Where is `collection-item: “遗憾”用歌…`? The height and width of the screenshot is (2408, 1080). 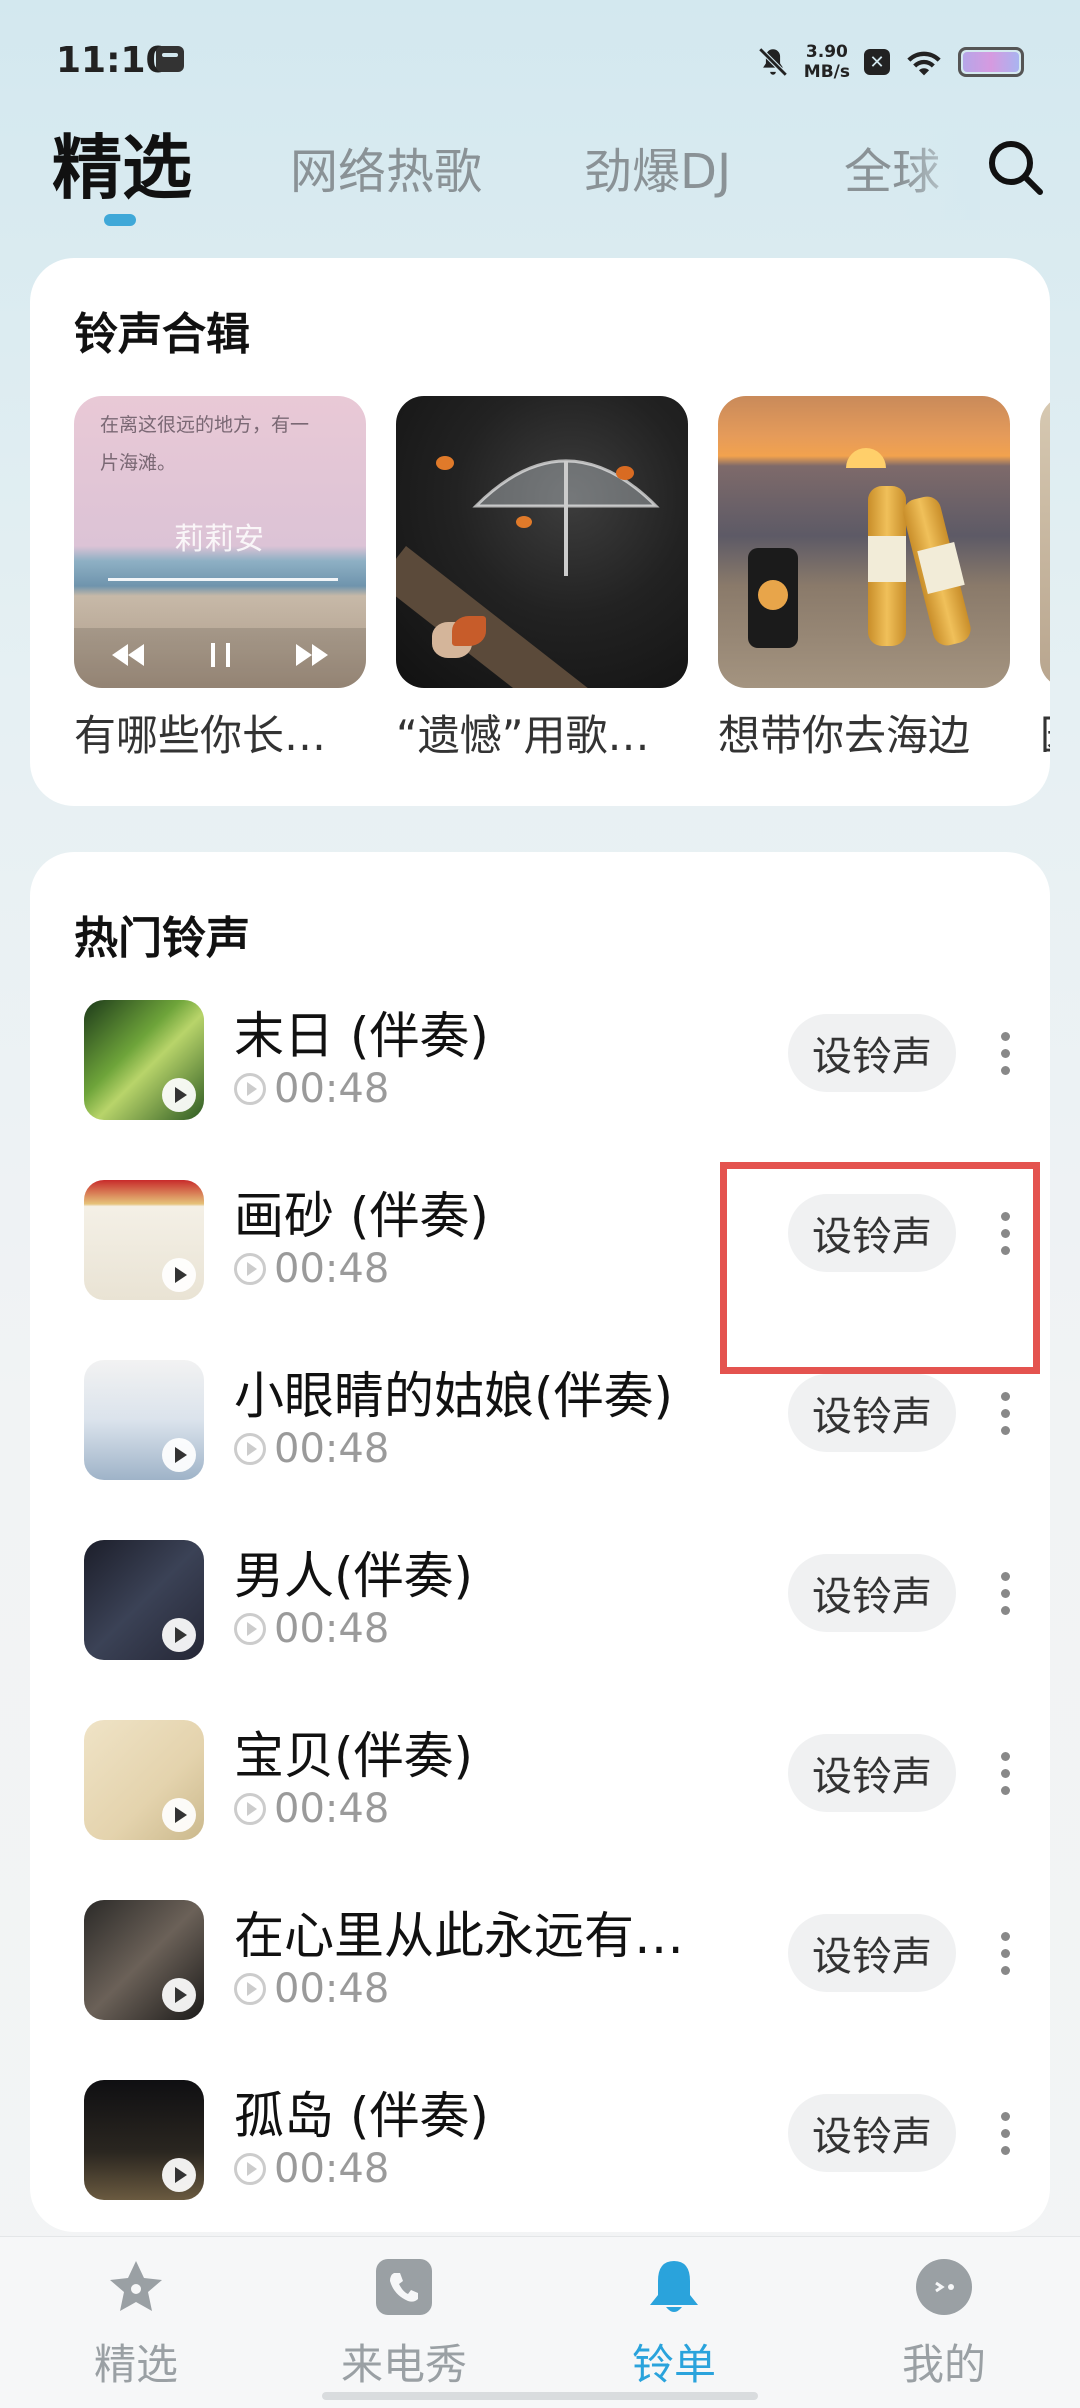 collection-item: “遗憾”用歌… is located at coordinates (542, 579).